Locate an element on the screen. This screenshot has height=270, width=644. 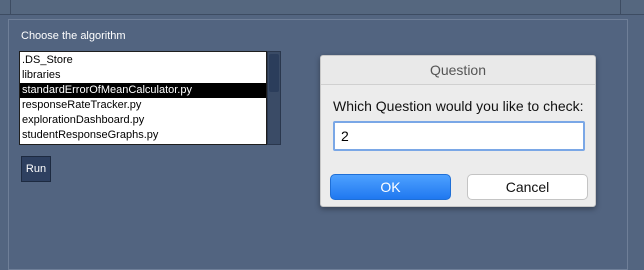
question-input is located at coordinates (459, 136).